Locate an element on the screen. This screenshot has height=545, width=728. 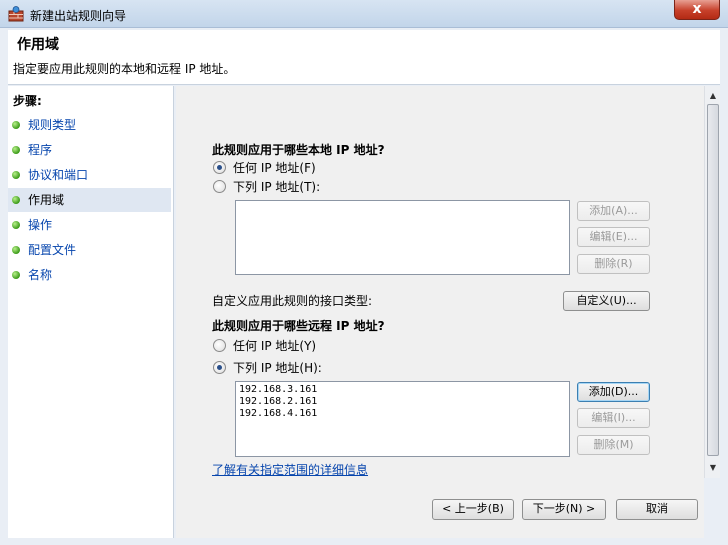
scroll-up-icon: ▲ is located at coordinates (713, 96).